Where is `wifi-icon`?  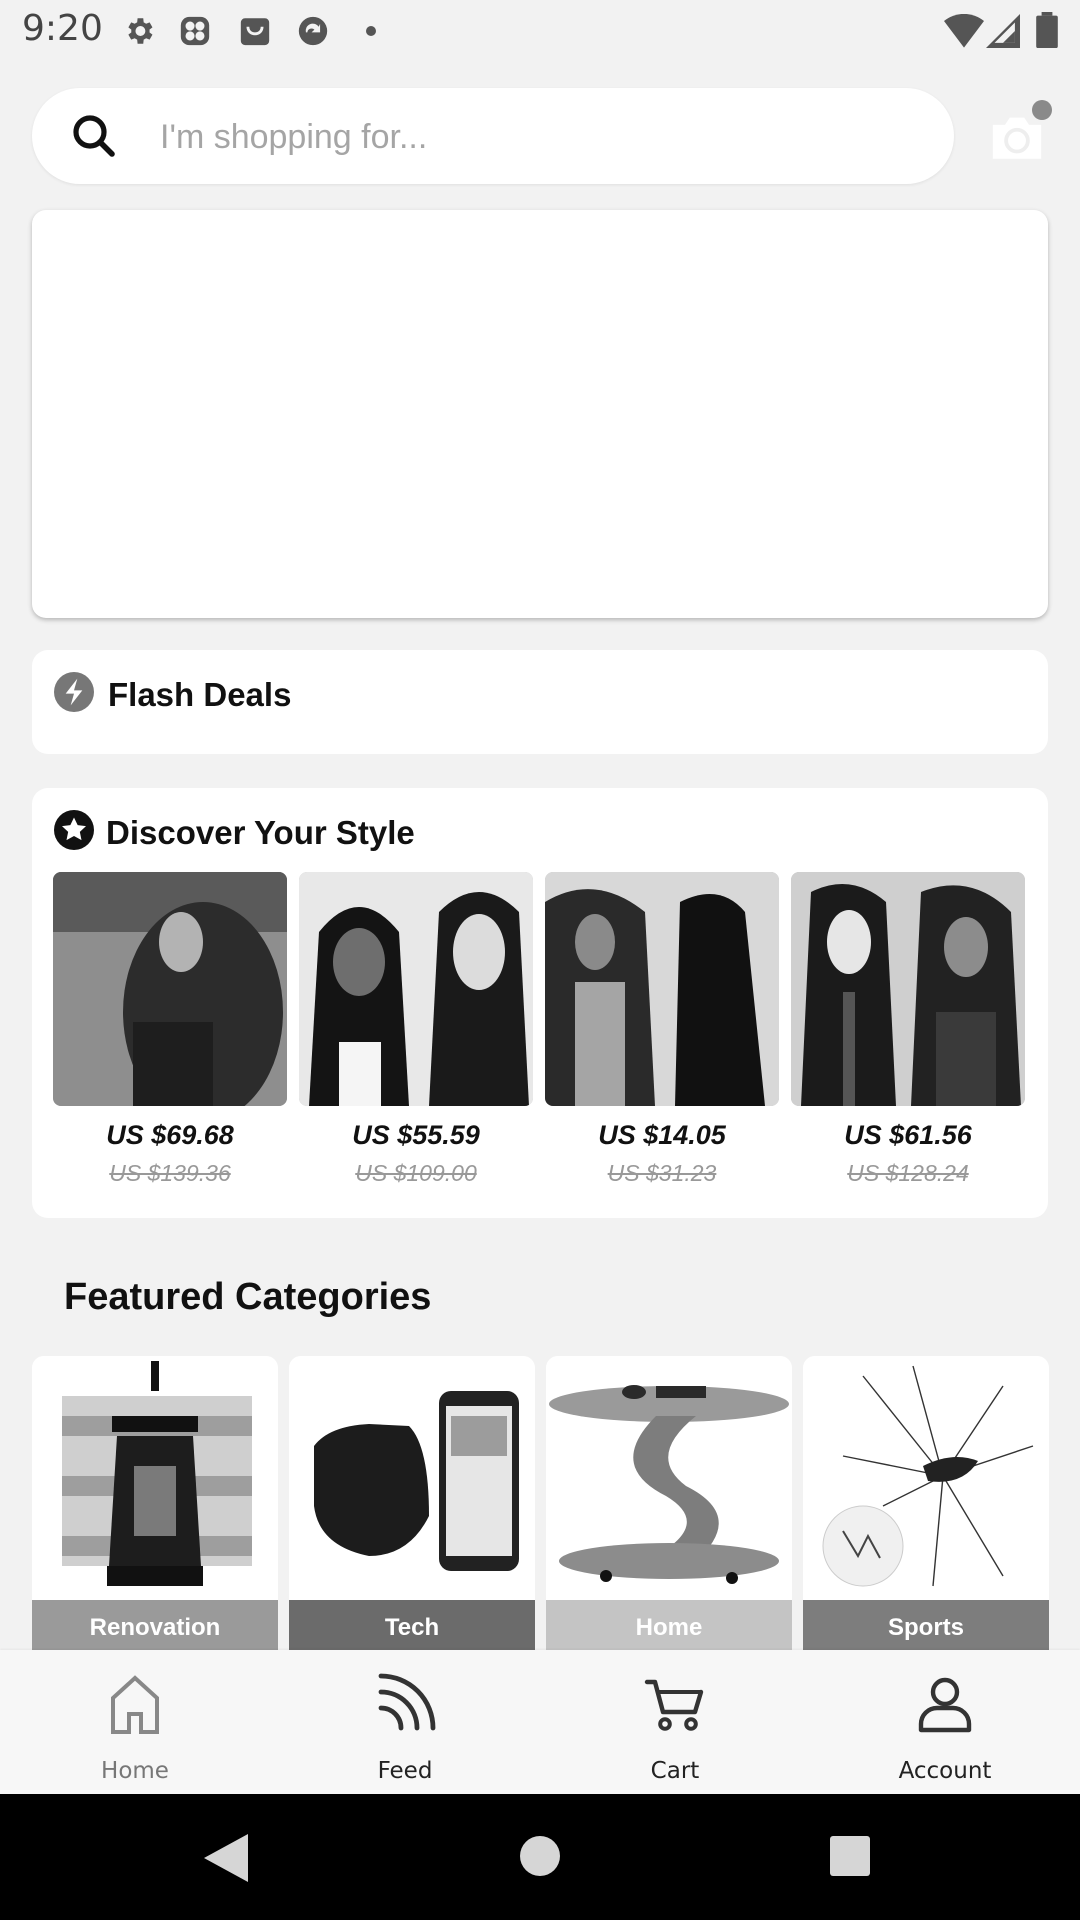
wifi-icon is located at coordinates (964, 31).